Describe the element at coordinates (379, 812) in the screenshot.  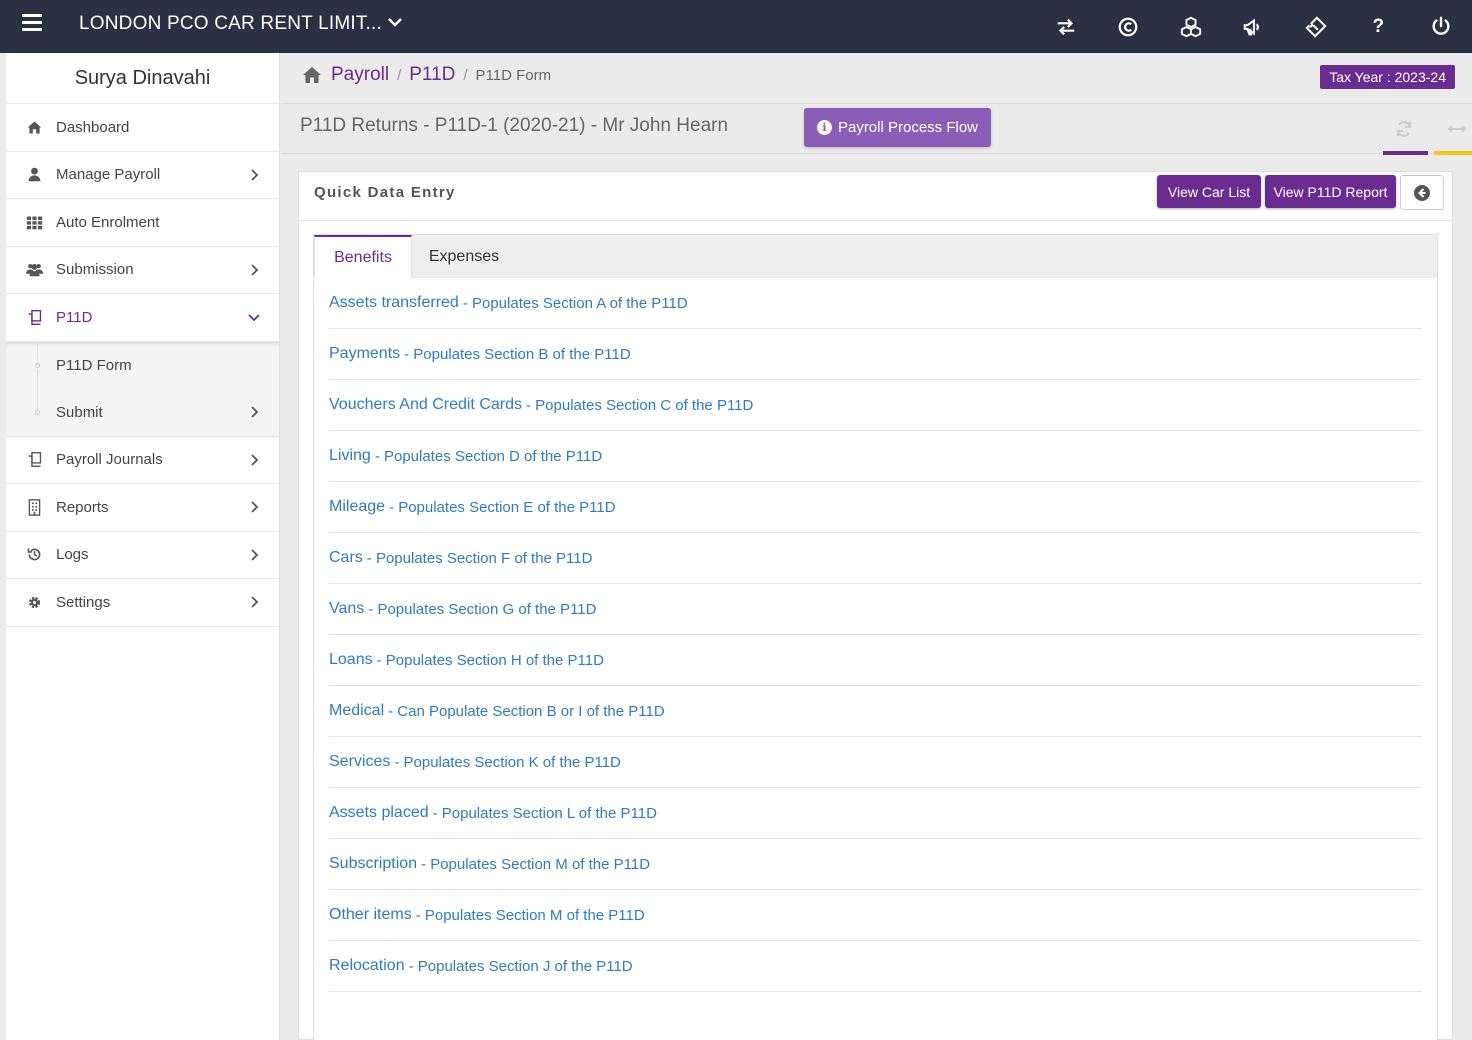
I see `benefit-title: Assets placed` at that location.